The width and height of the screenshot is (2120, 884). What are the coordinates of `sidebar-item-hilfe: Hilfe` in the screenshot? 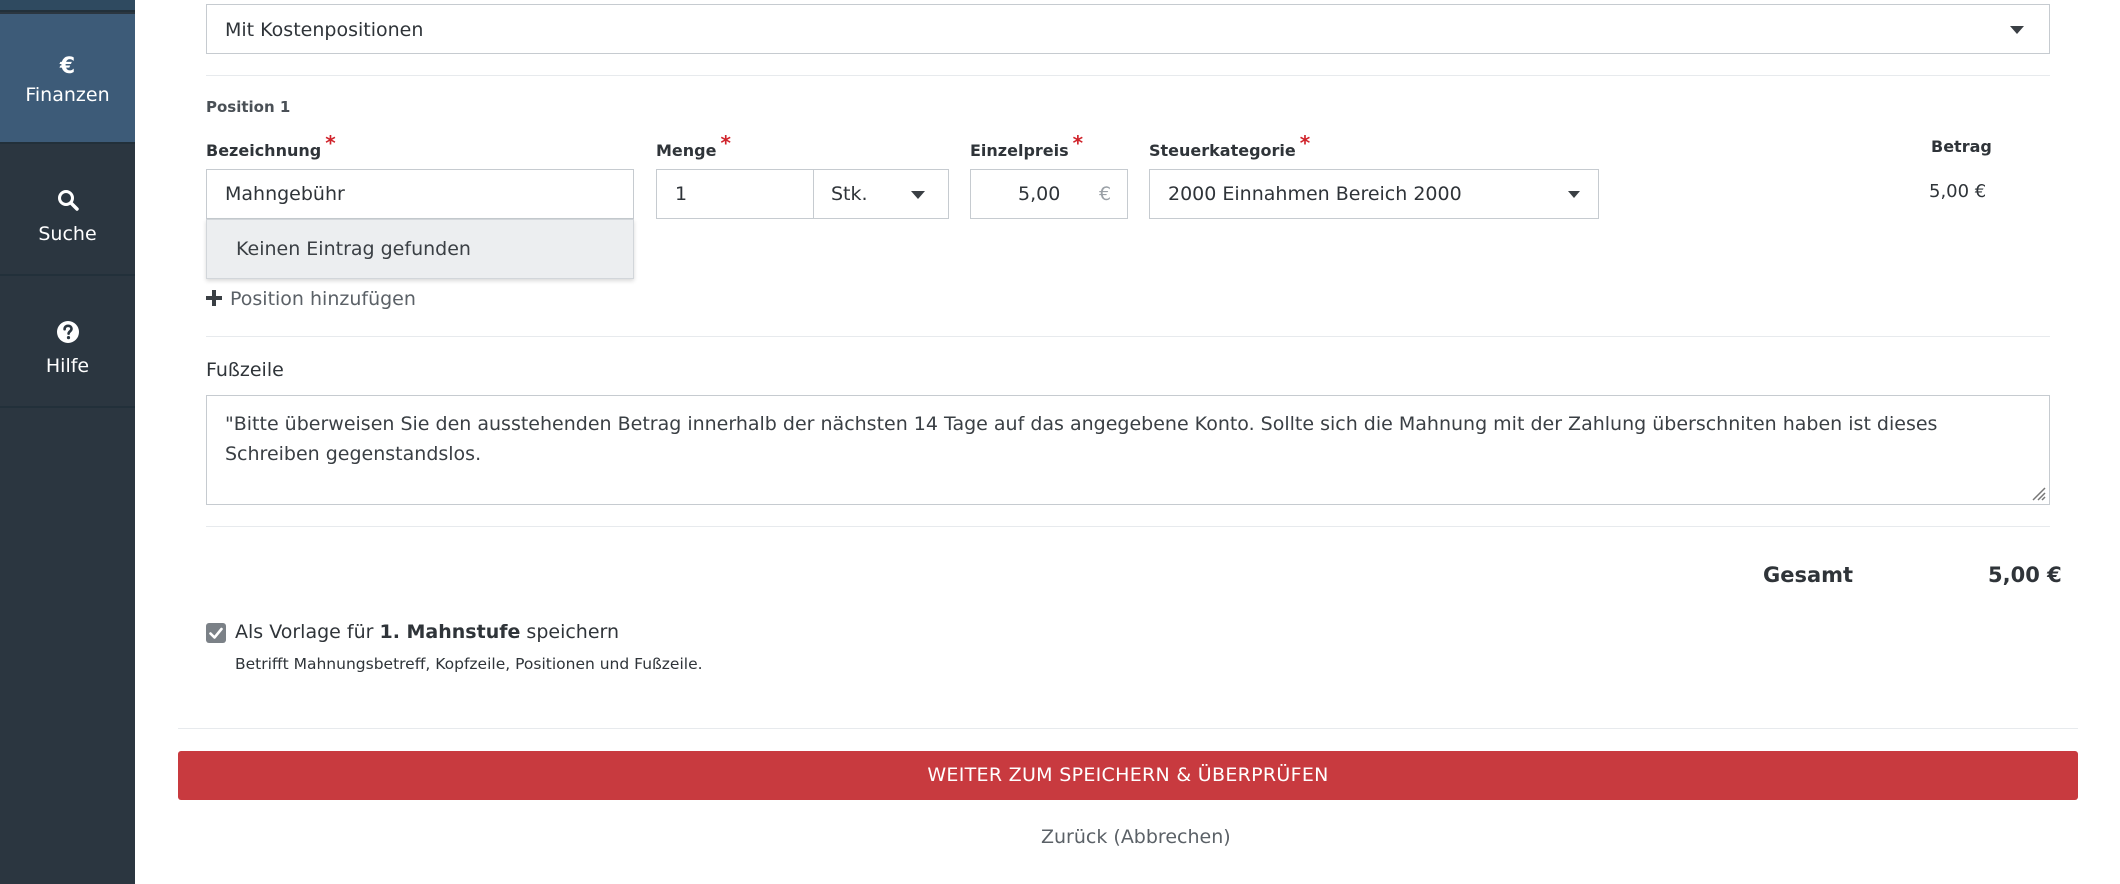 It's located at (67, 343).